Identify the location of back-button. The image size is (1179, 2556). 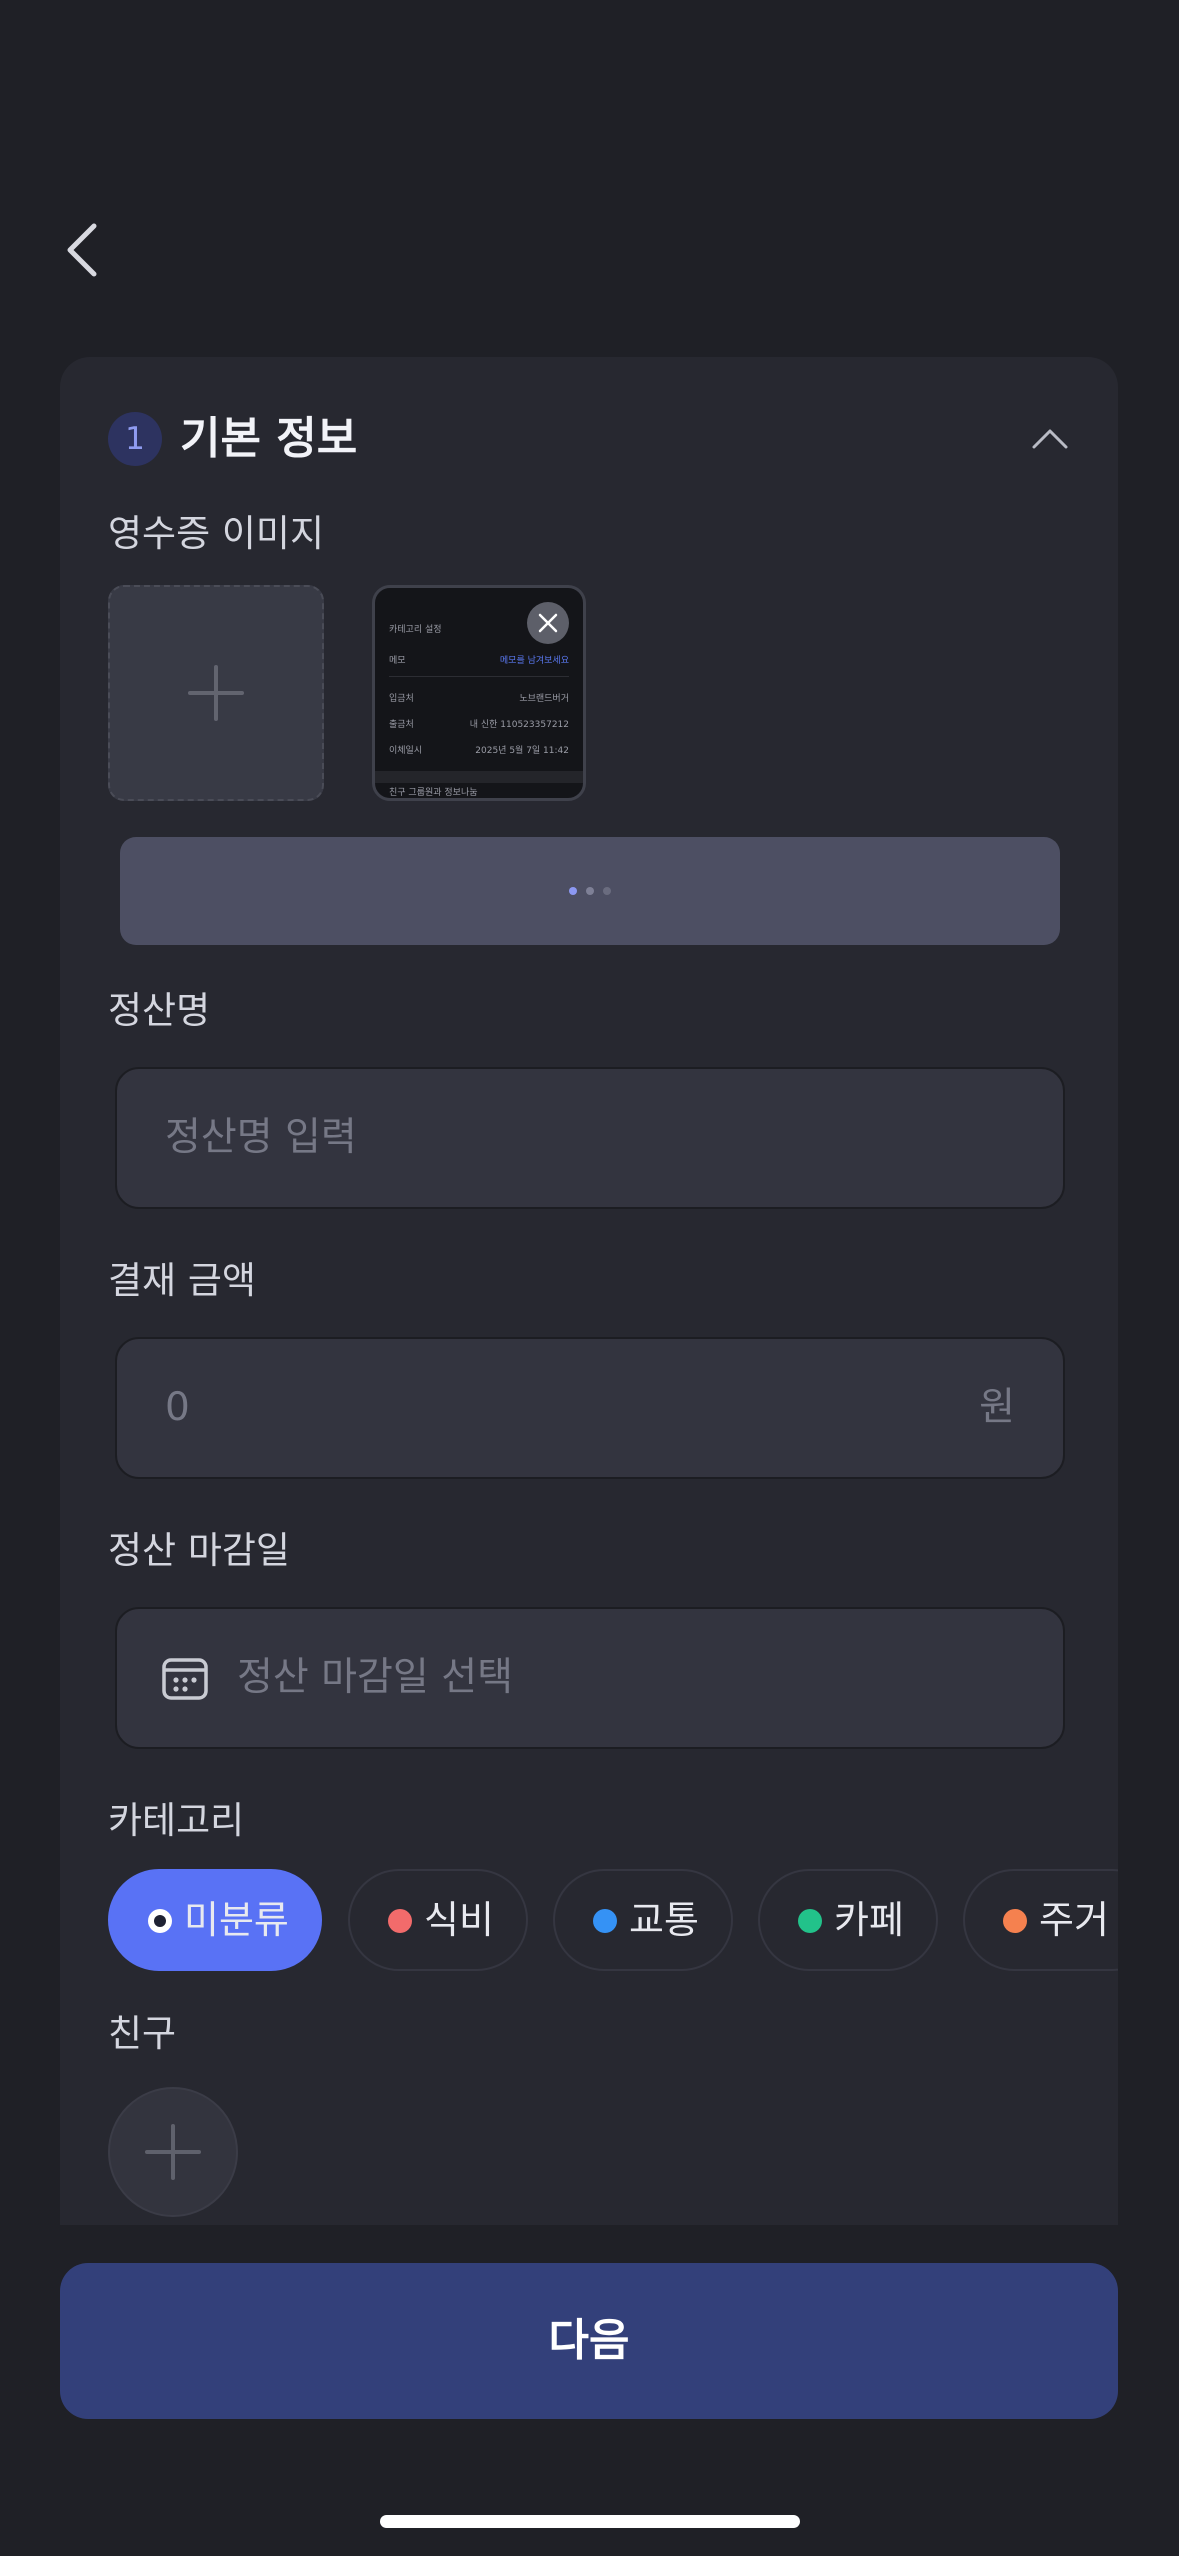
(85, 250).